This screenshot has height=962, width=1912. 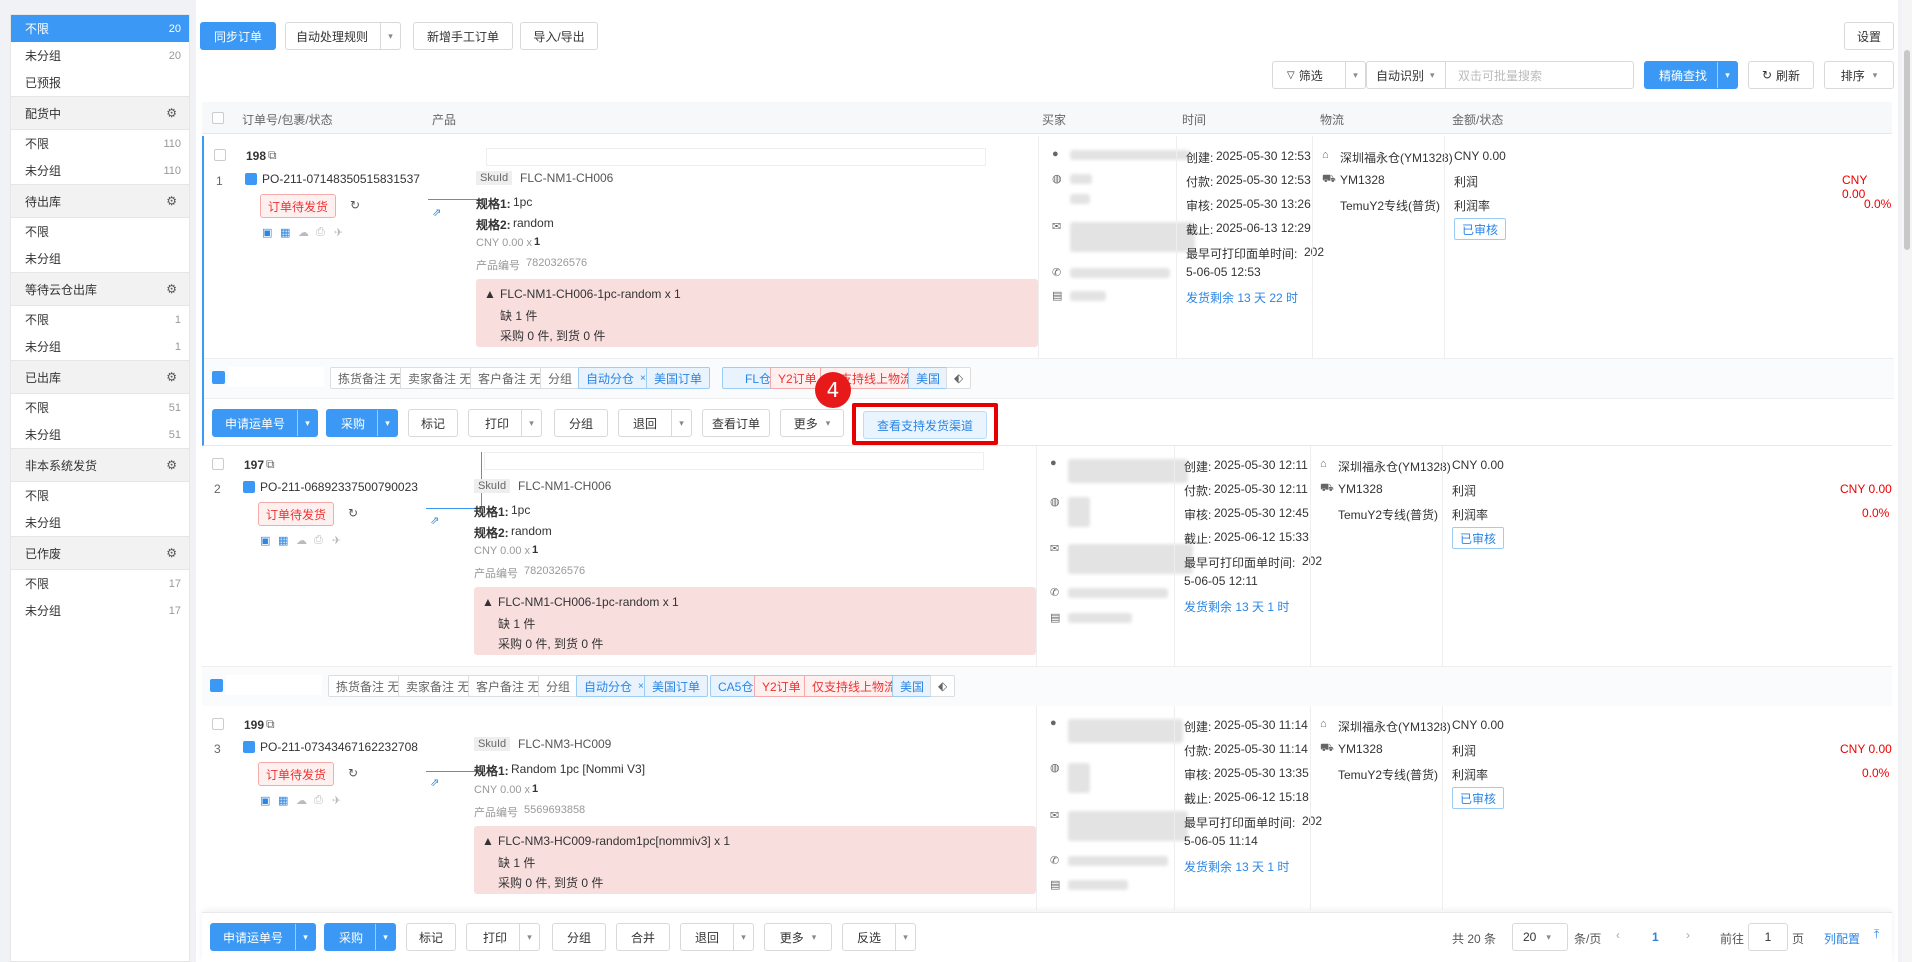 I want to click on merge-button: 合并, so click(x=643, y=937).